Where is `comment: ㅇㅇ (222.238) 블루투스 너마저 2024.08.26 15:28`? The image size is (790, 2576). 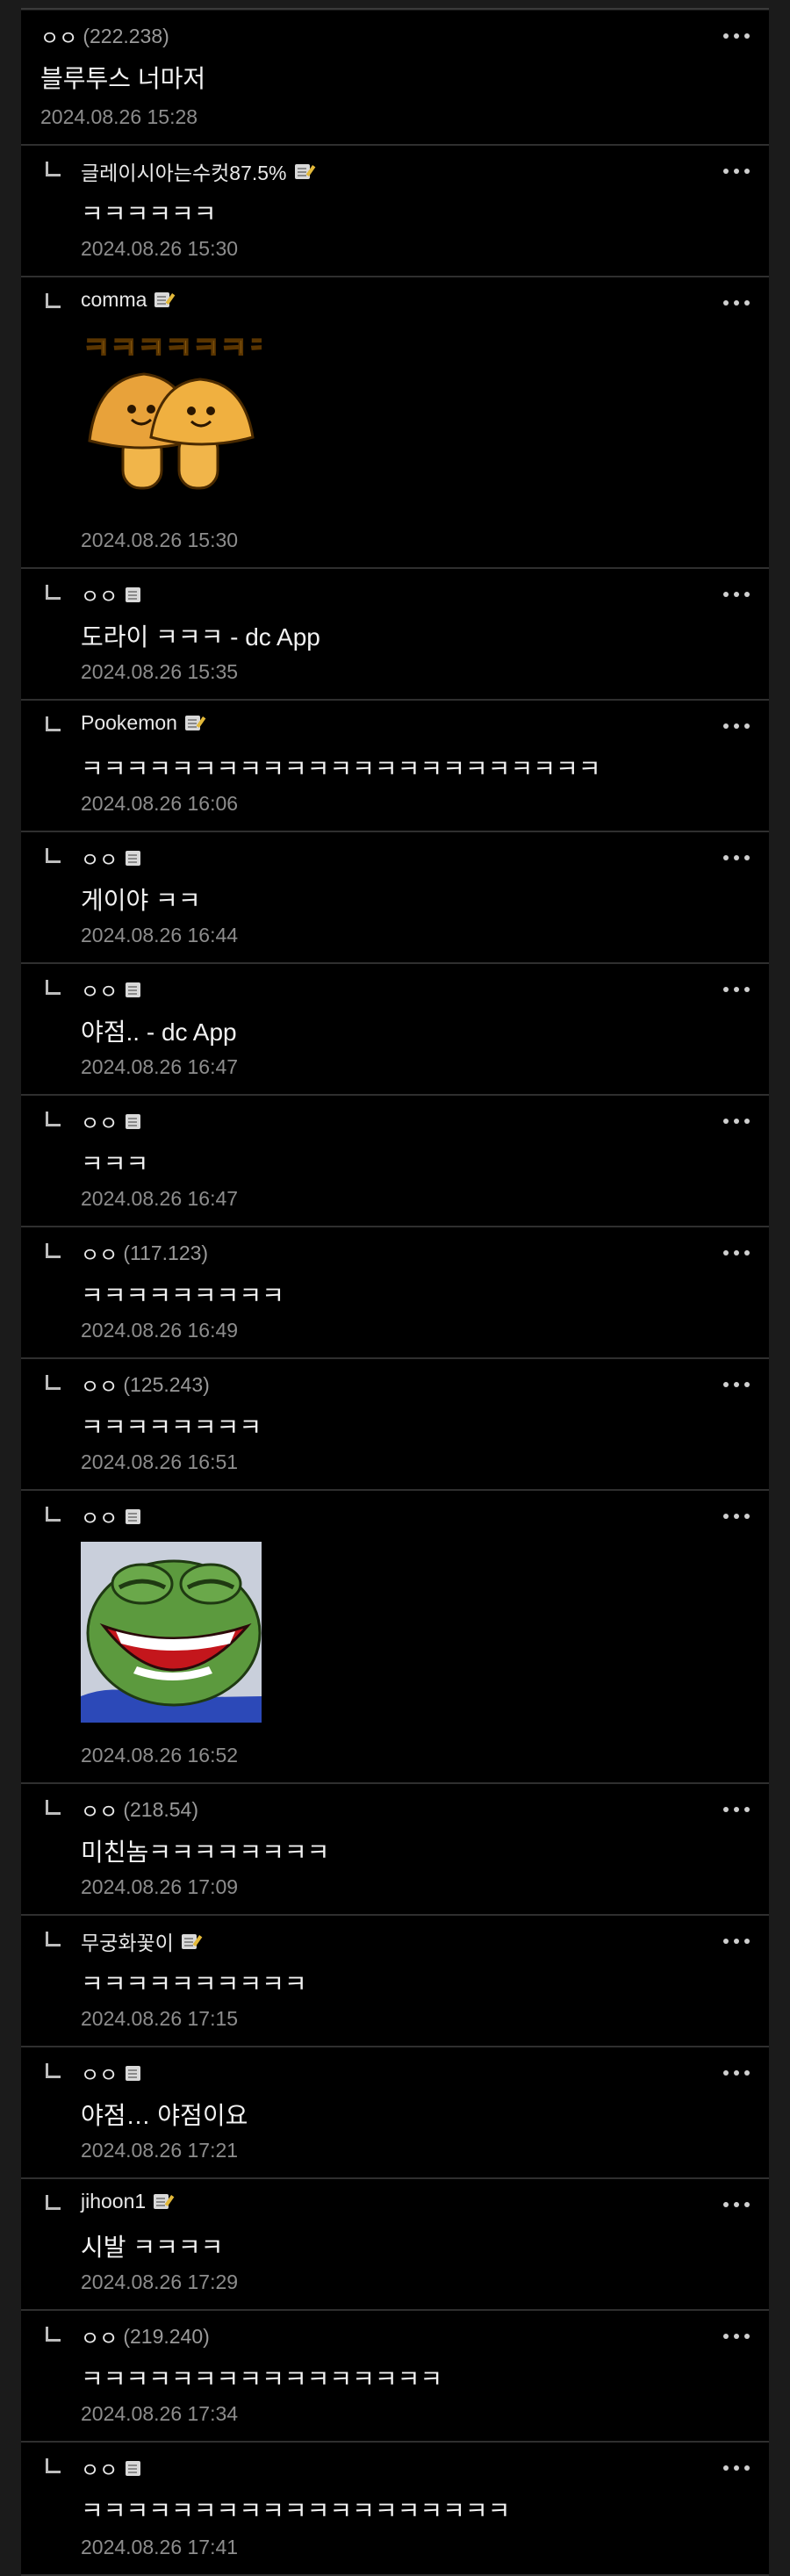 comment: ㅇㅇ (222.238) 블루투스 너마저 2024.08.26 15:28 is located at coordinates (395, 78).